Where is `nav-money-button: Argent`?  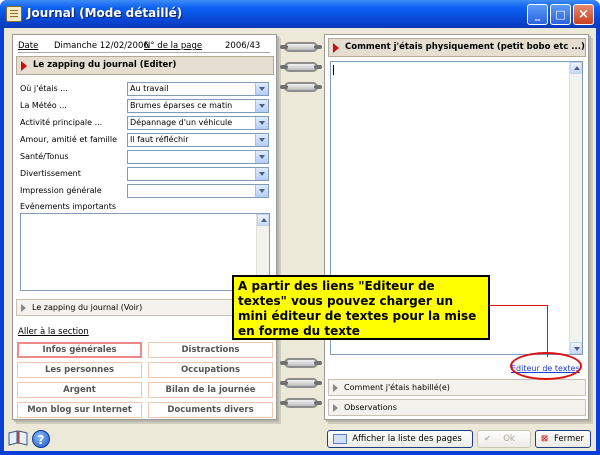
nav-money-button: Argent is located at coordinates (79, 390).